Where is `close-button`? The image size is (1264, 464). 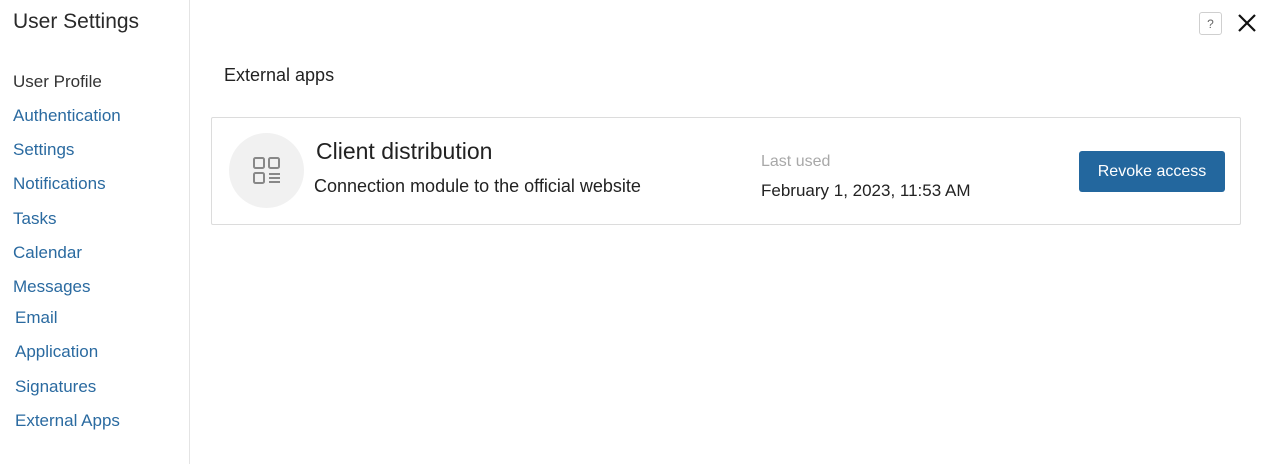
close-button is located at coordinates (1247, 23).